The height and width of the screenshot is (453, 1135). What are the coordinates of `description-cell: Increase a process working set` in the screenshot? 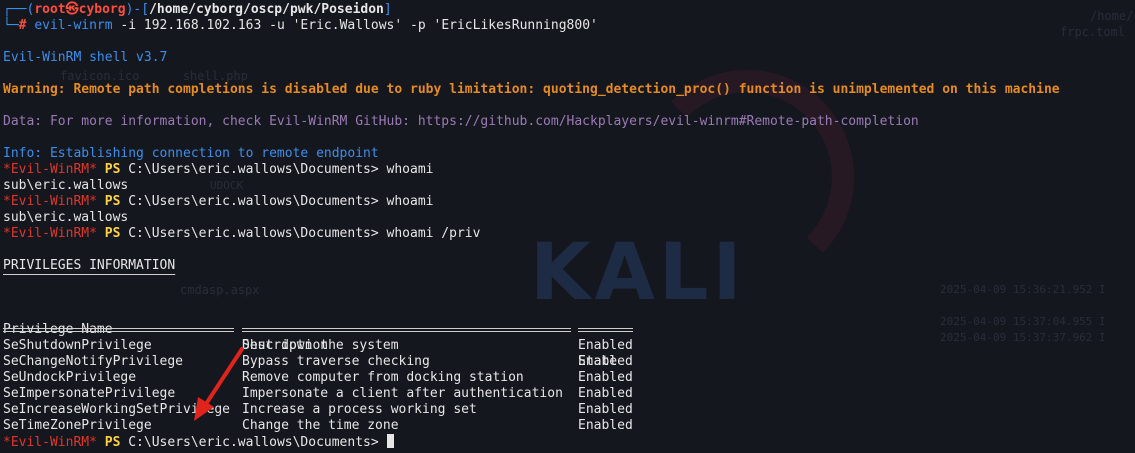 It's located at (359, 409).